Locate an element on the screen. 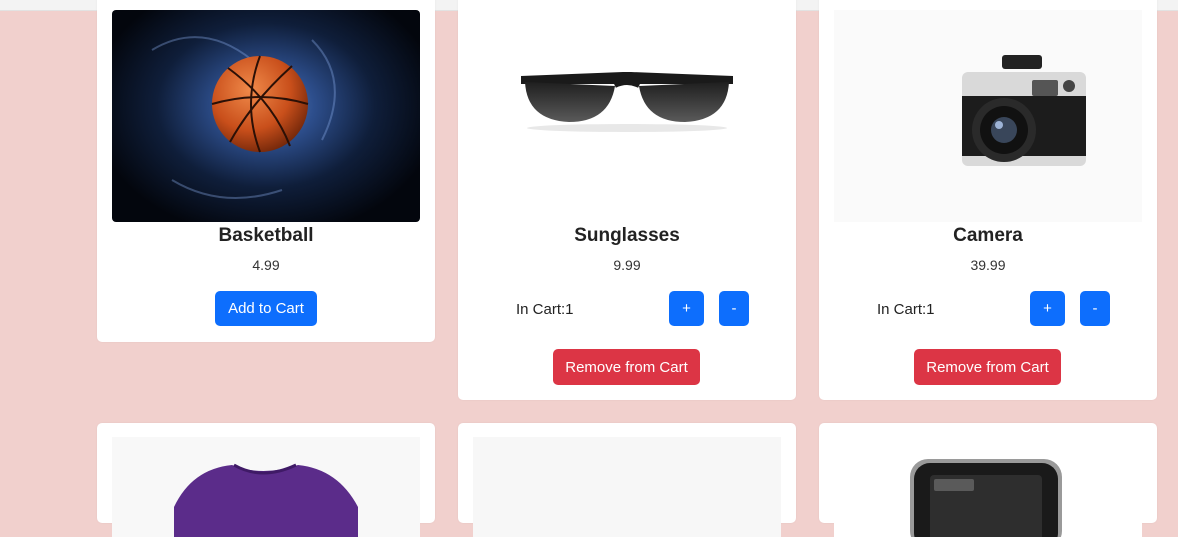 The width and height of the screenshot is (1178, 537). product-price: 9.99 is located at coordinates (627, 265).